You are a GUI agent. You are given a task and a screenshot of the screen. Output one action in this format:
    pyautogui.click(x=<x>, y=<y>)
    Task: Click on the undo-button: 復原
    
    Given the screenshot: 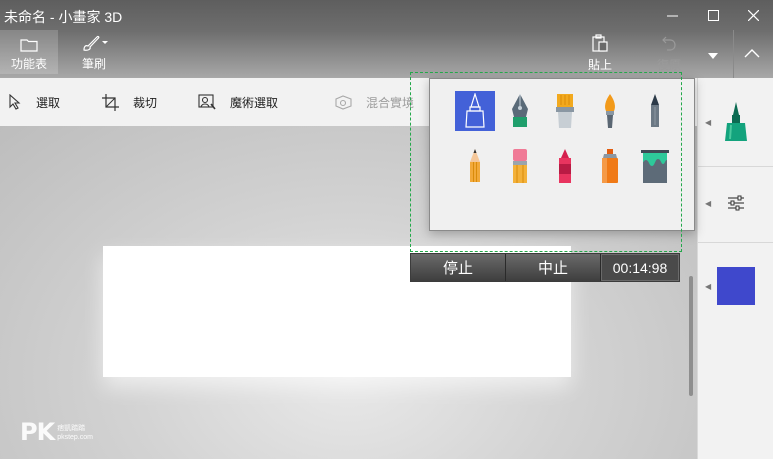 What is the action you would take?
    pyautogui.click(x=669, y=53)
    